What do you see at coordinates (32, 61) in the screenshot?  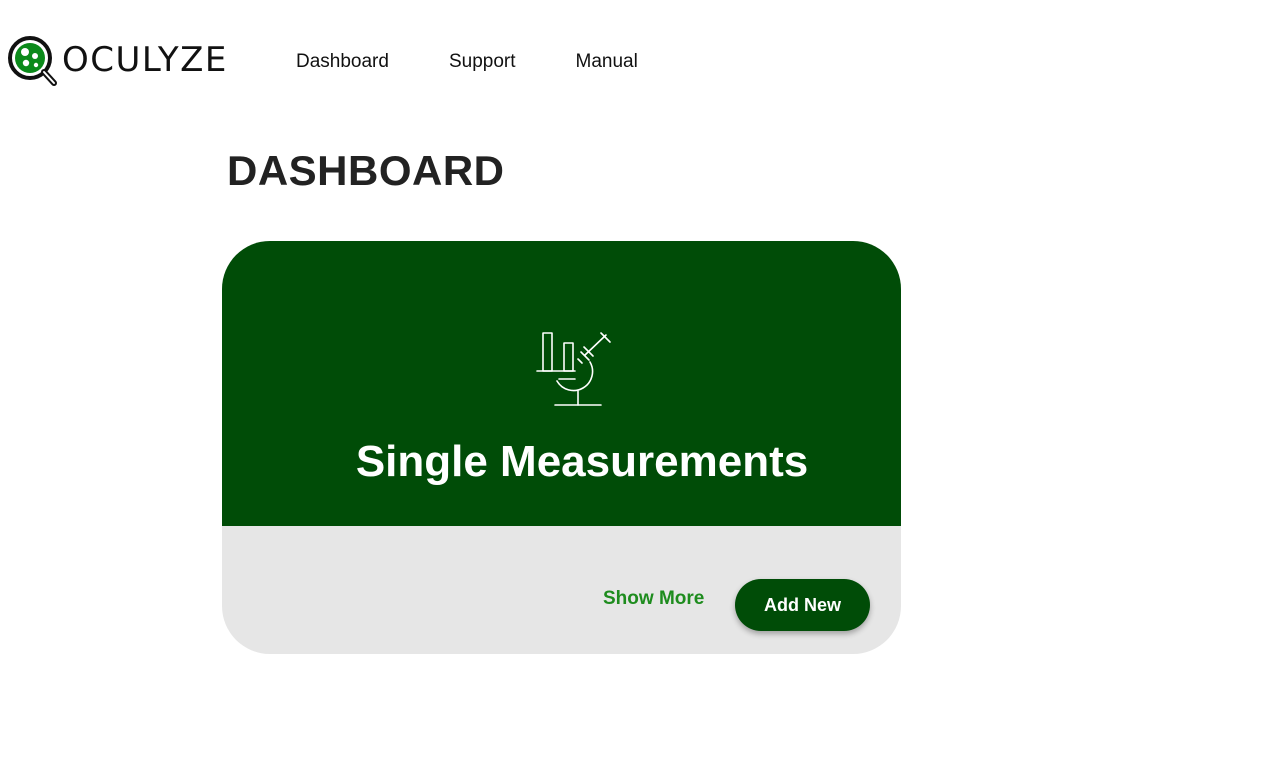 I see `magnifier-cells-icon` at bounding box center [32, 61].